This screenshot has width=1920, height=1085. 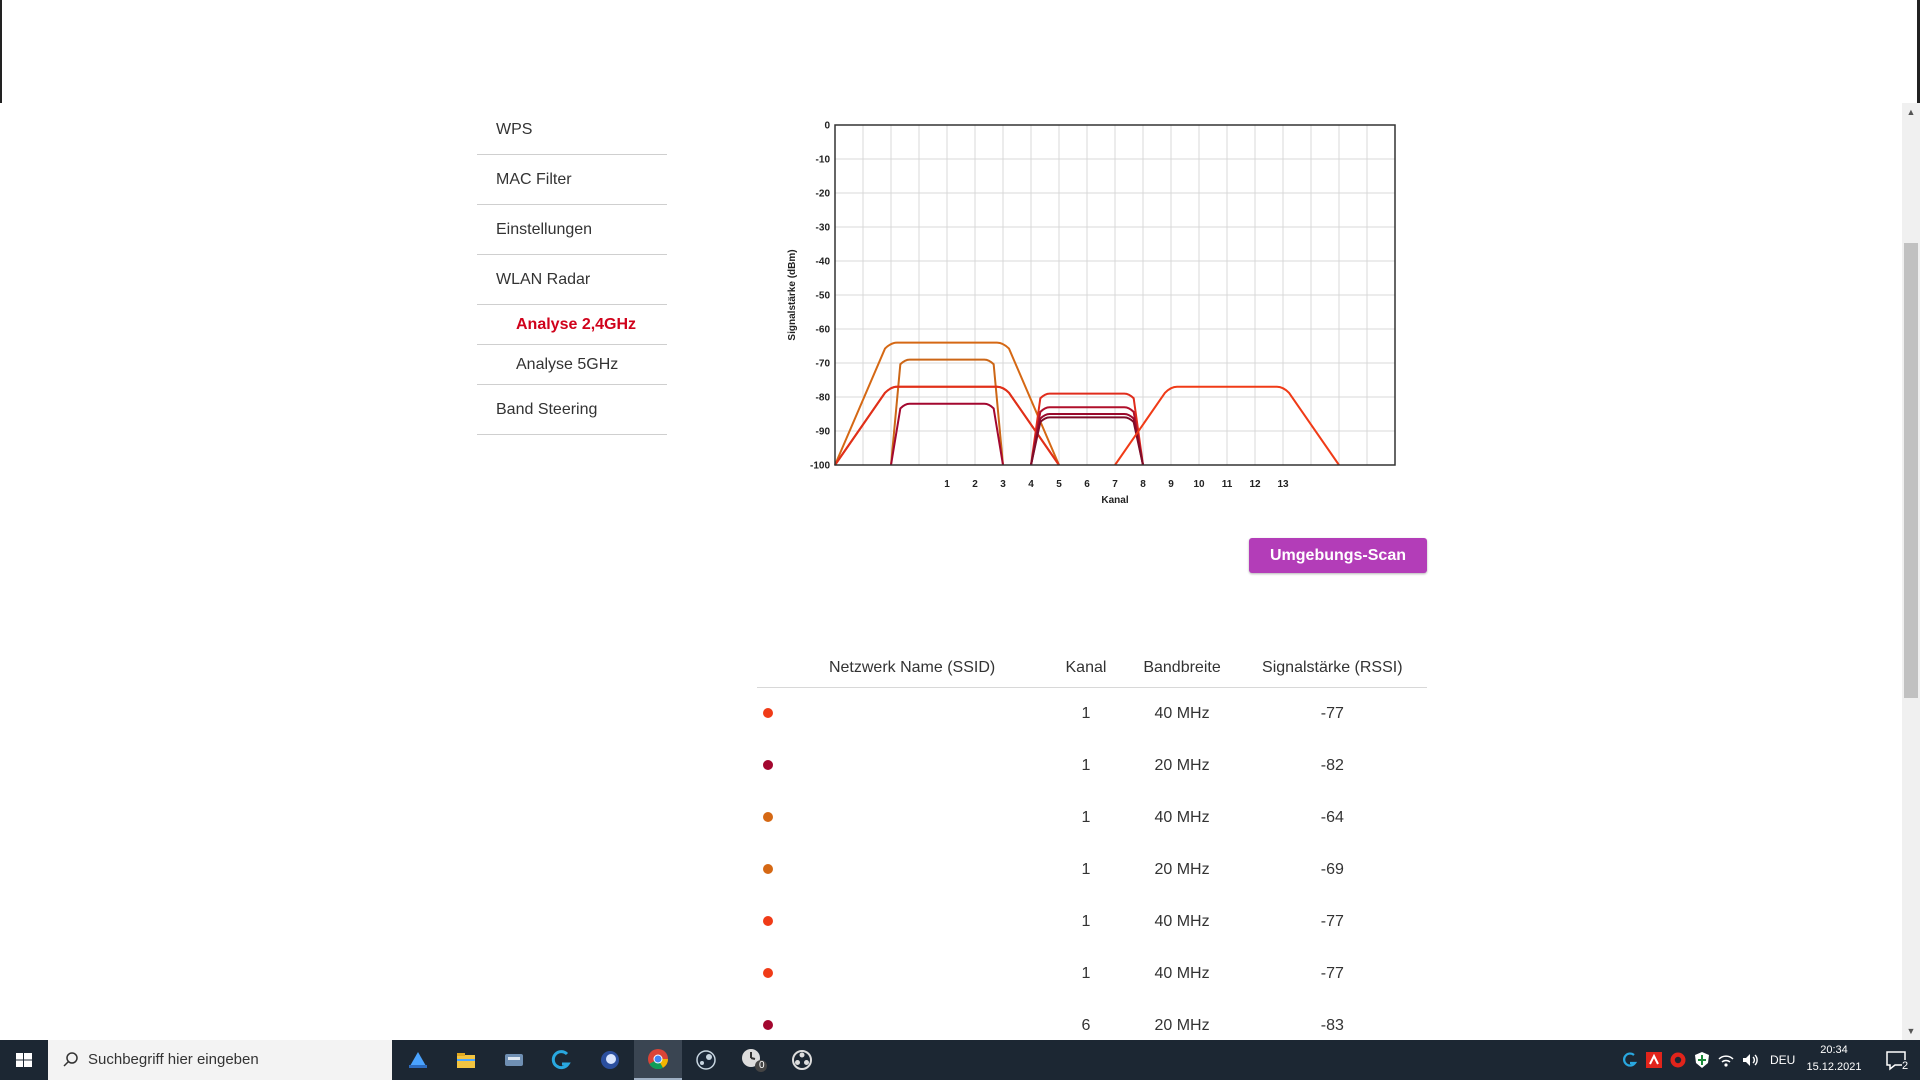 What do you see at coordinates (706, 1060) in the screenshot?
I see `taskbar-app-steam` at bounding box center [706, 1060].